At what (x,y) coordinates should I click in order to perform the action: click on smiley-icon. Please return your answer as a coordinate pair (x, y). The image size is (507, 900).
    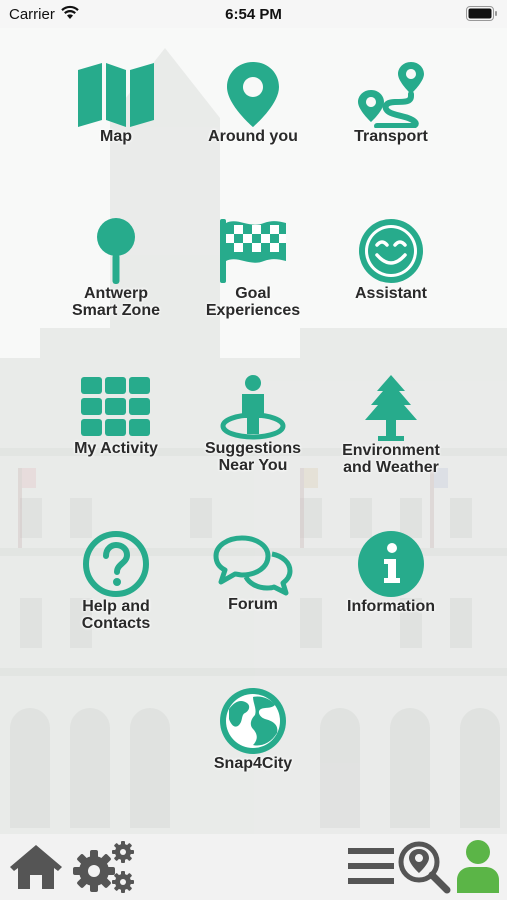
    Looking at the image, I should click on (391, 251).